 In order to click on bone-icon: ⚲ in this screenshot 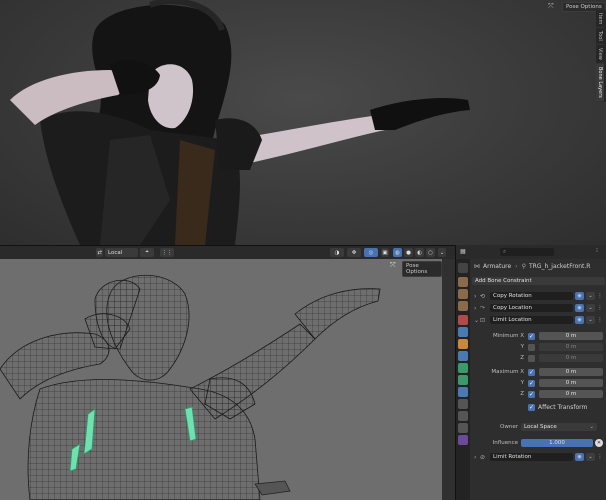, I will do `click(523, 266)`.